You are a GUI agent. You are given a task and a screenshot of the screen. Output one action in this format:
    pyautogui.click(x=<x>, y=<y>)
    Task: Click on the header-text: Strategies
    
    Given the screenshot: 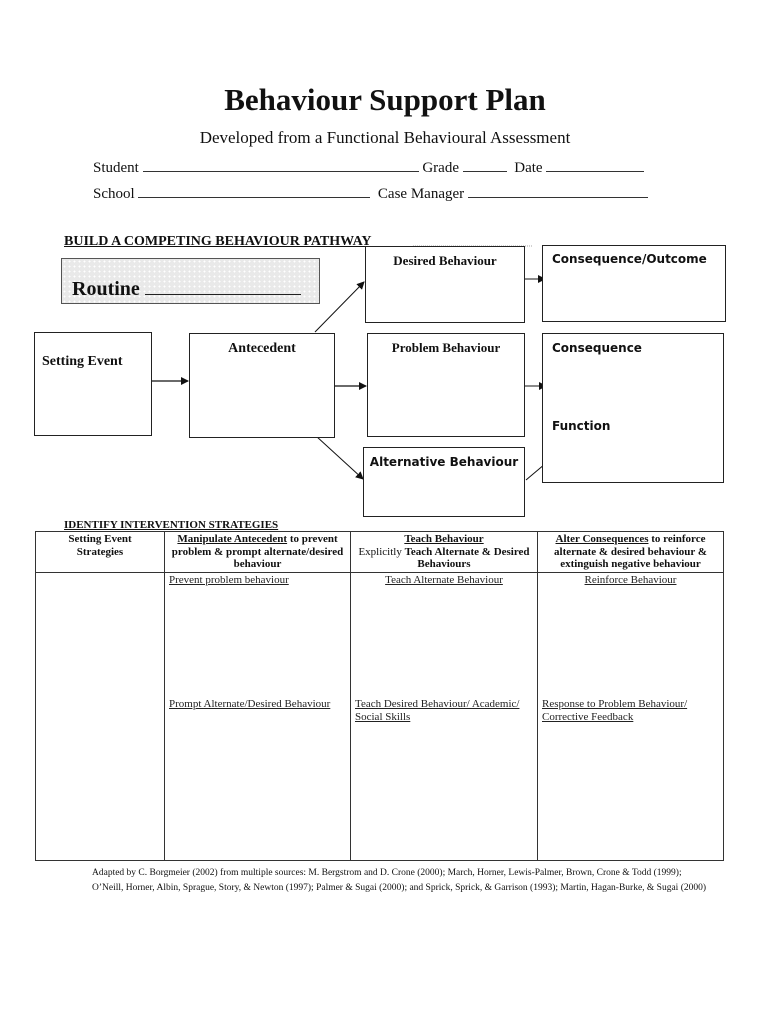 What is the action you would take?
    pyautogui.click(x=100, y=551)
    